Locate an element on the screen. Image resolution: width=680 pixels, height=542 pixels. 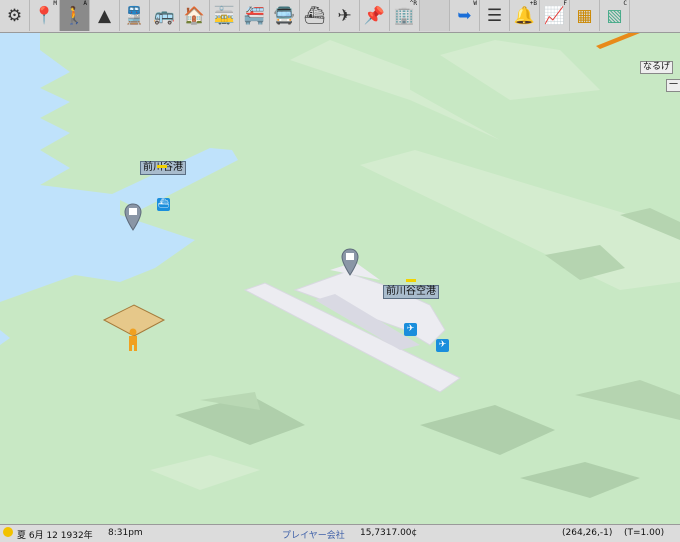
pedestrian-icon: 🚶 is located at coordinates (74, 15).